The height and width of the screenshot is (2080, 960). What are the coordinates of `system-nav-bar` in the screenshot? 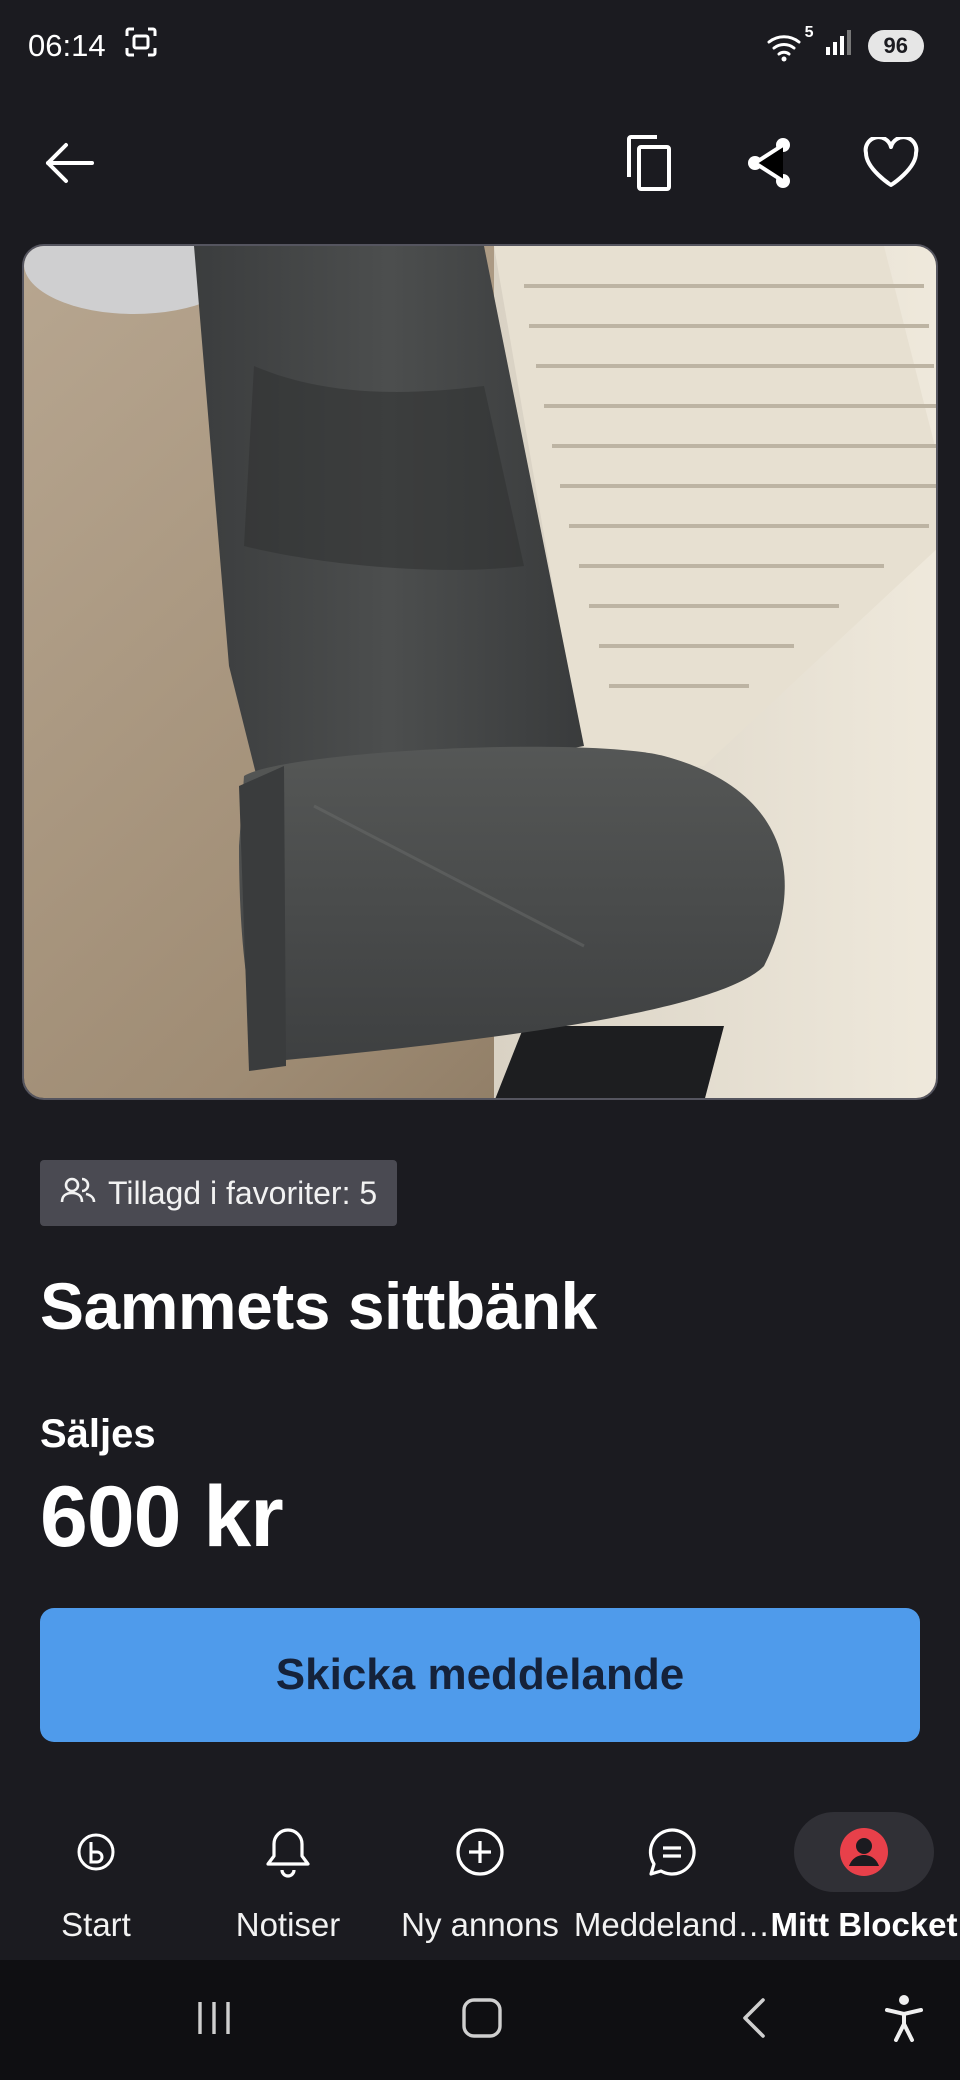 It's located at (480, 2020).